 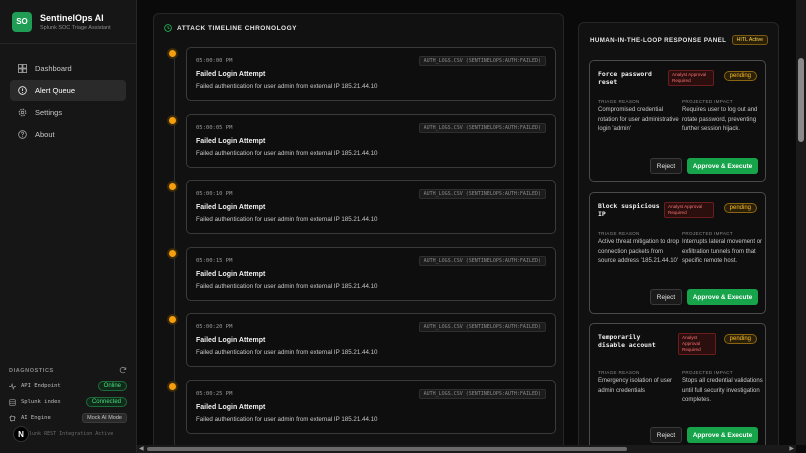 What do you see at coordinates (214, 61) in the screenshot?
I see `event-time: 05:00:00 PM` at bounding box center [214, 61].